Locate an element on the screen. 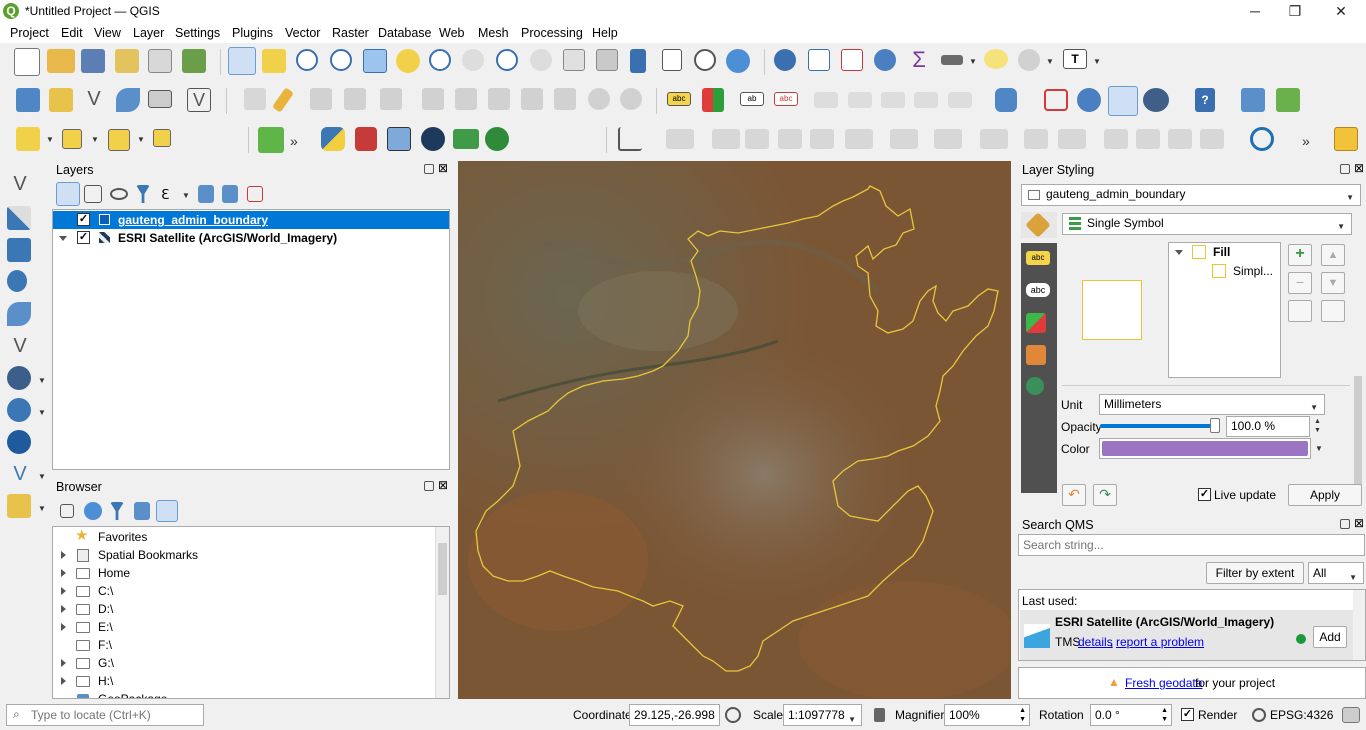  open-project-icon is located at coordinates (61, 61).